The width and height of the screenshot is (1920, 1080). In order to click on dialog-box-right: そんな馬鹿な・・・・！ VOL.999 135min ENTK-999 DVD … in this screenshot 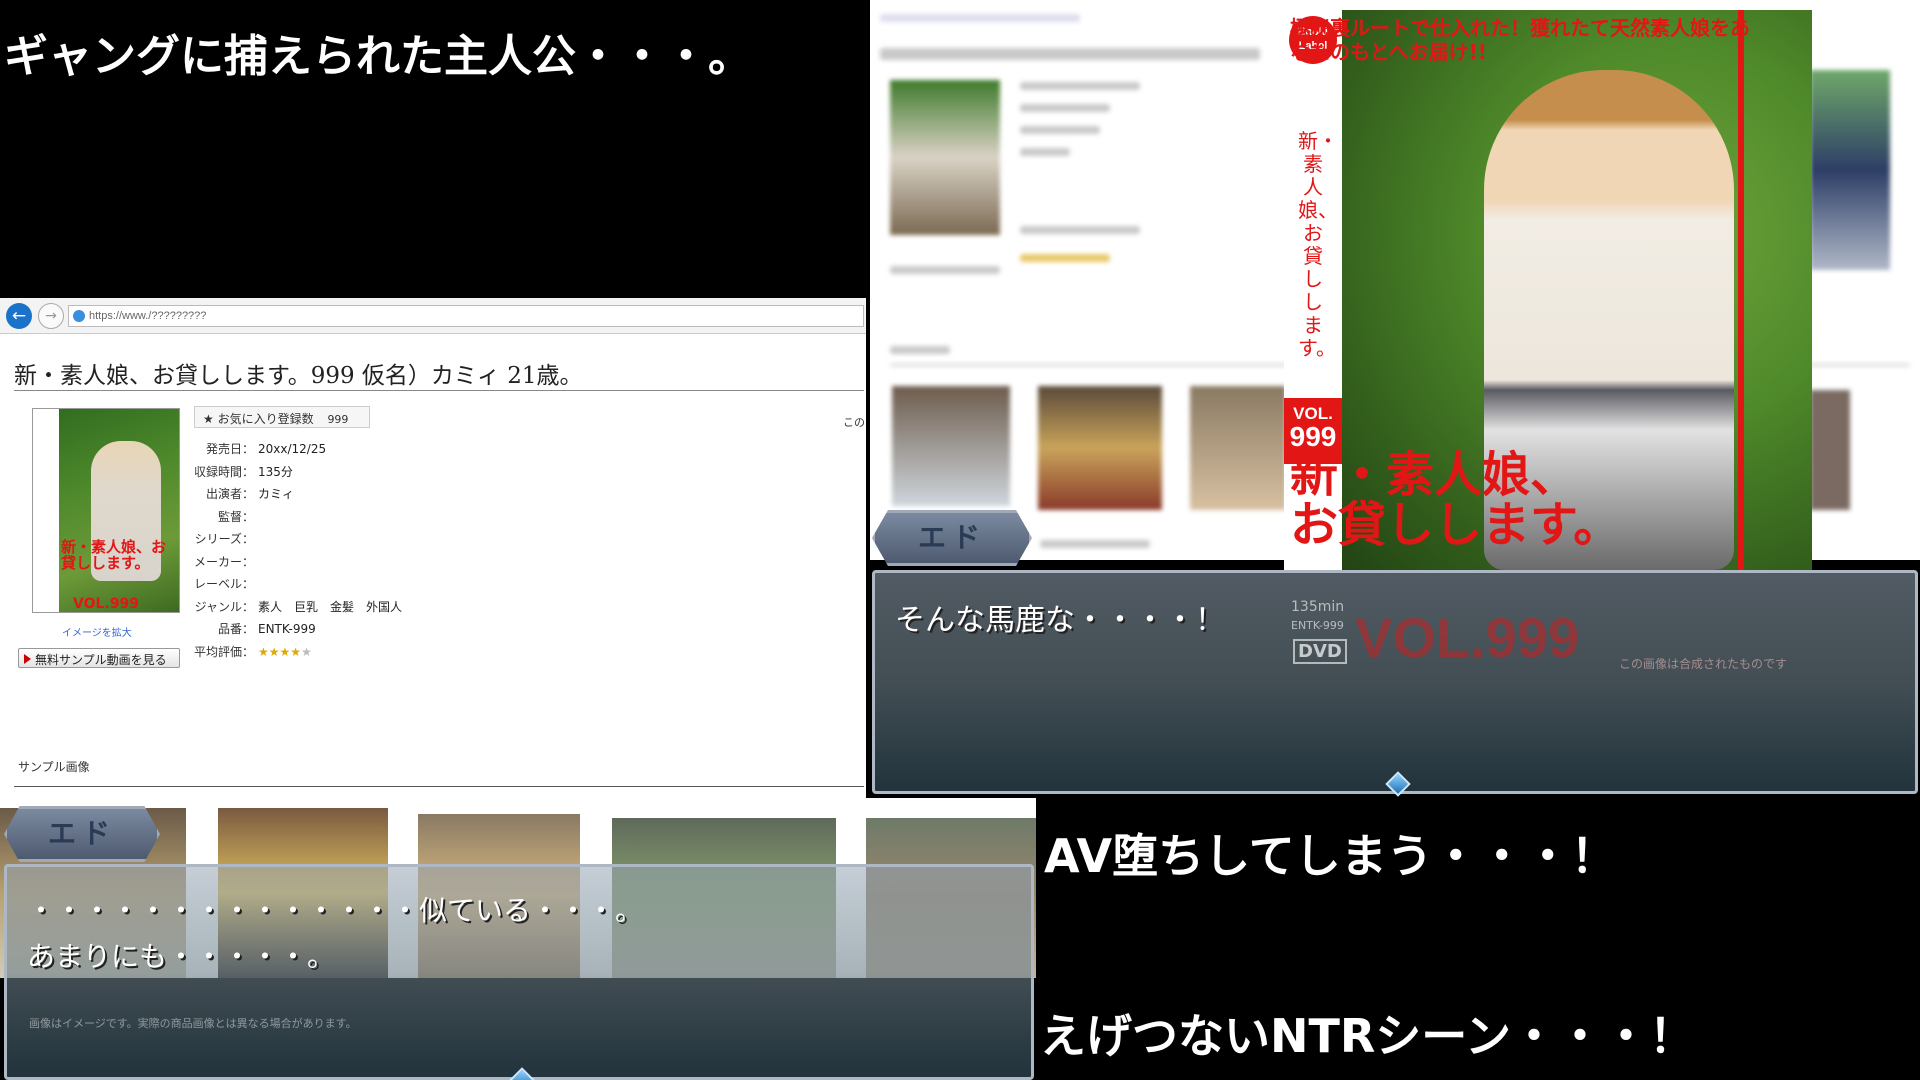, I will do `click(1395, 683)`.